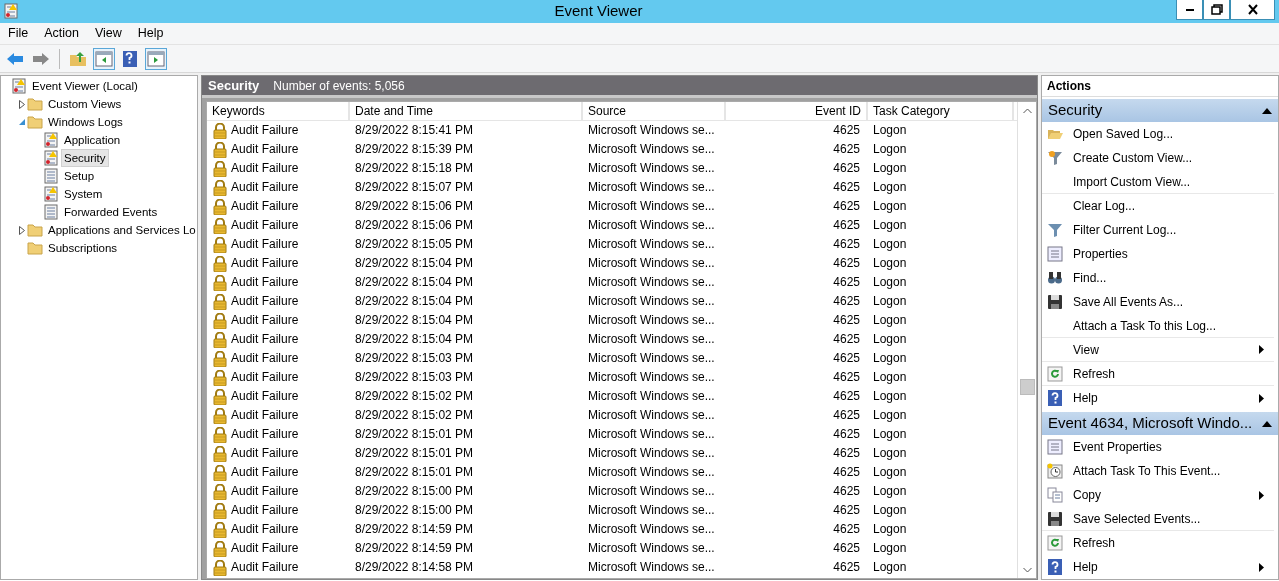 Image resolution: width=1279 pixels, height=581 pixels. What do you see at coordinates (414, 491) in the screenshot?
I see `table-cell-text: 8/29/2022 8:15:00 PM` at bounding box center [414, 491].